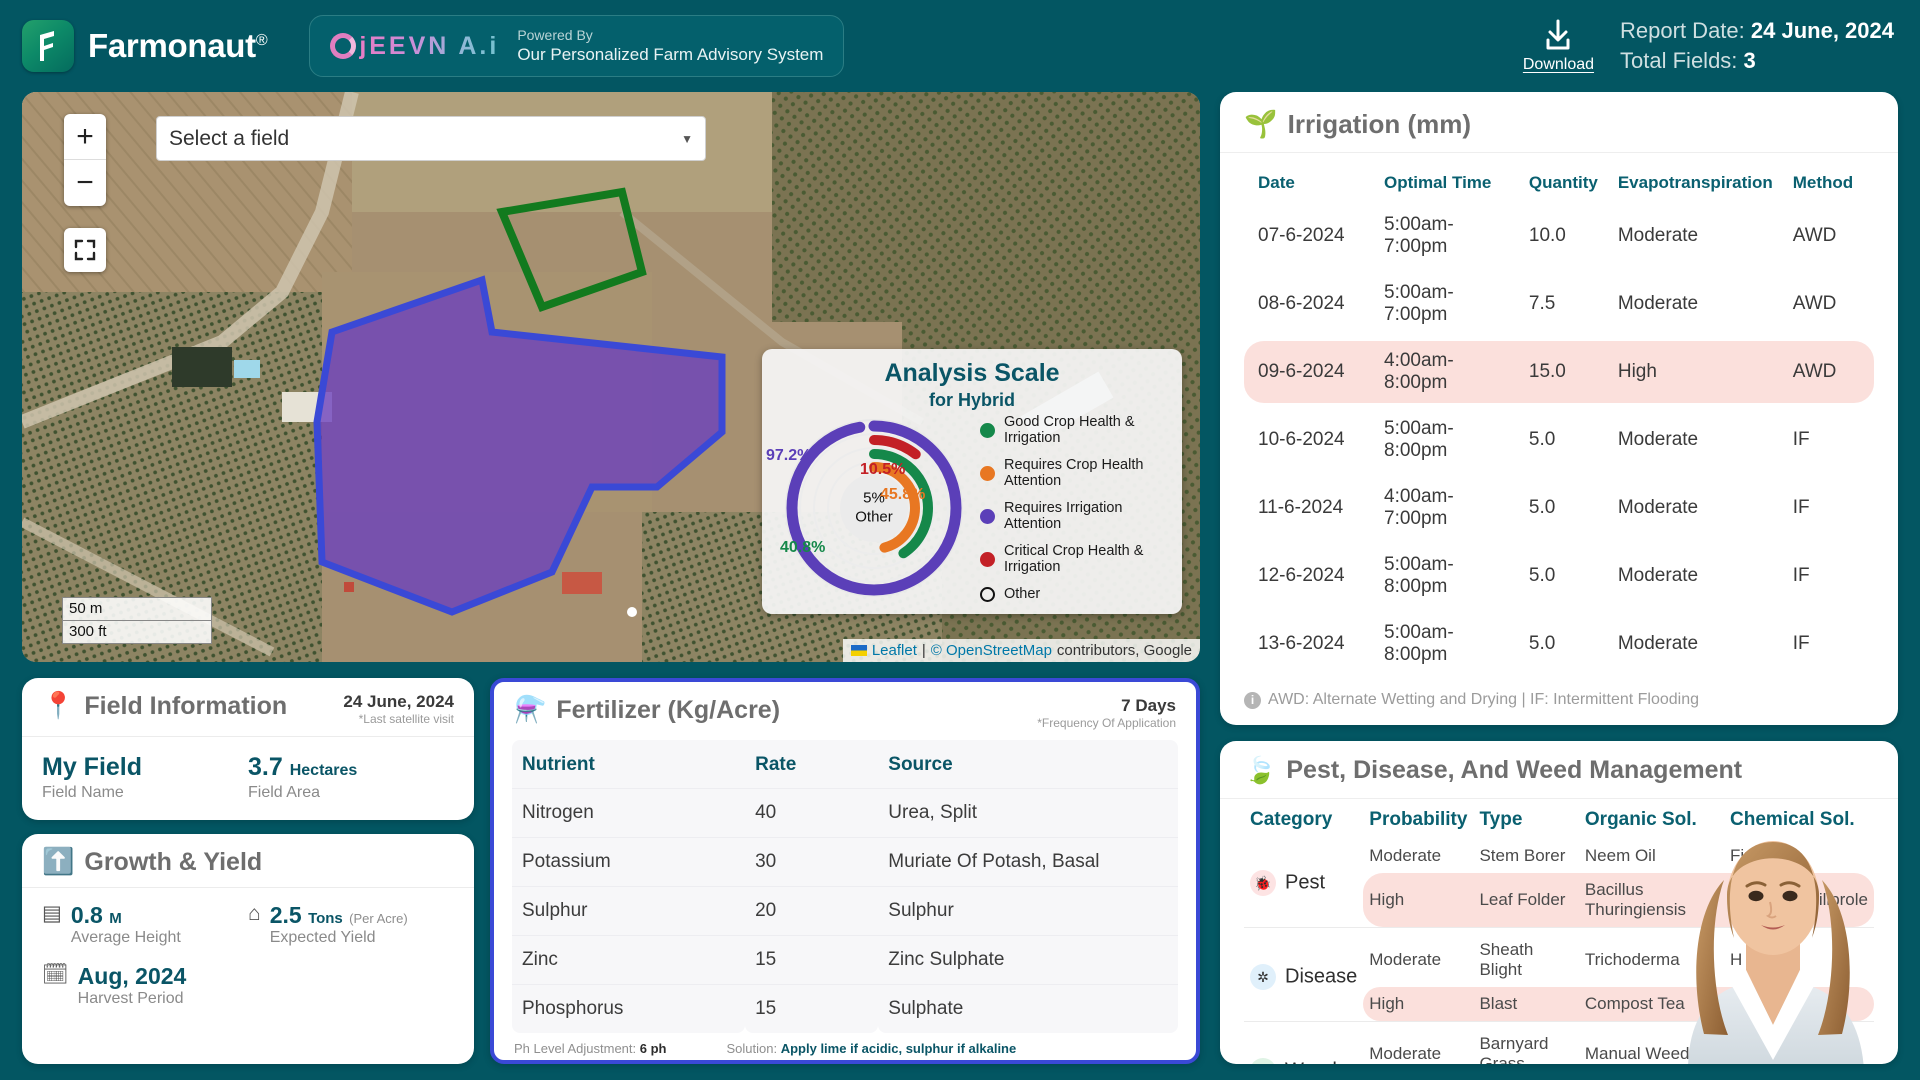 The height and width of the screenshot is (1080, 1920). What do you see at coordinates (1679, 60) in the screenshot?
I see `total-fields-label: Total Fields:` at bounding box center [1679, 60].